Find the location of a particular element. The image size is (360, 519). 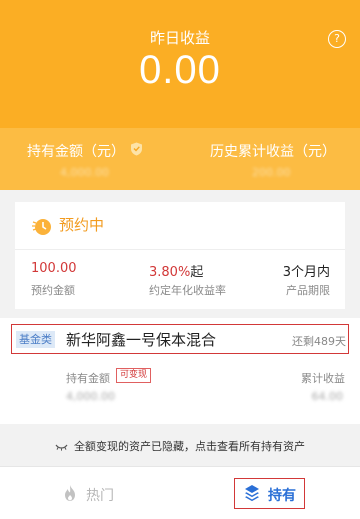

yesterday-earnings-value: 0.00 is located at coordinates (180, 70).